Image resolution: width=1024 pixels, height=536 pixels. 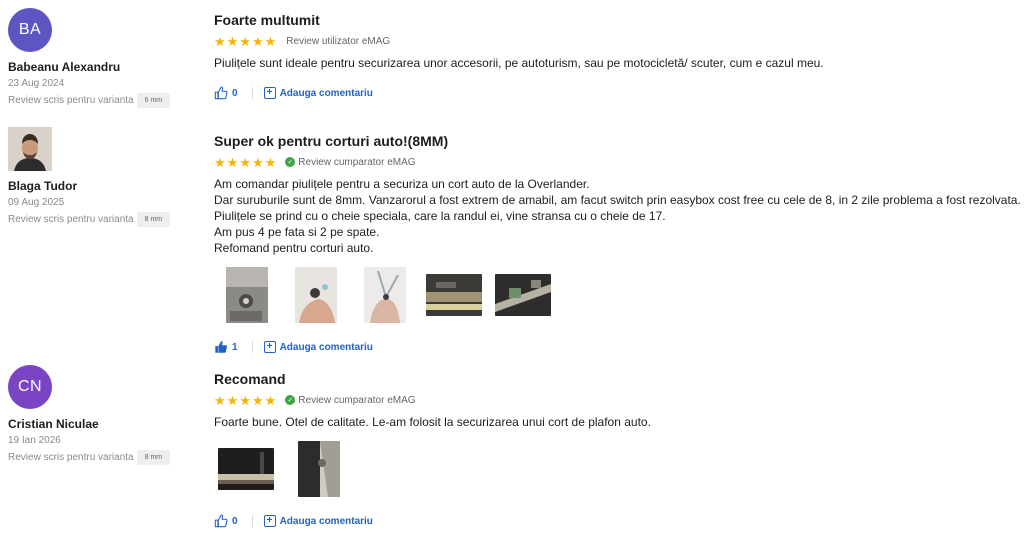 I want to click on review-title: Foarte multumit, so click(x=267, y=20).